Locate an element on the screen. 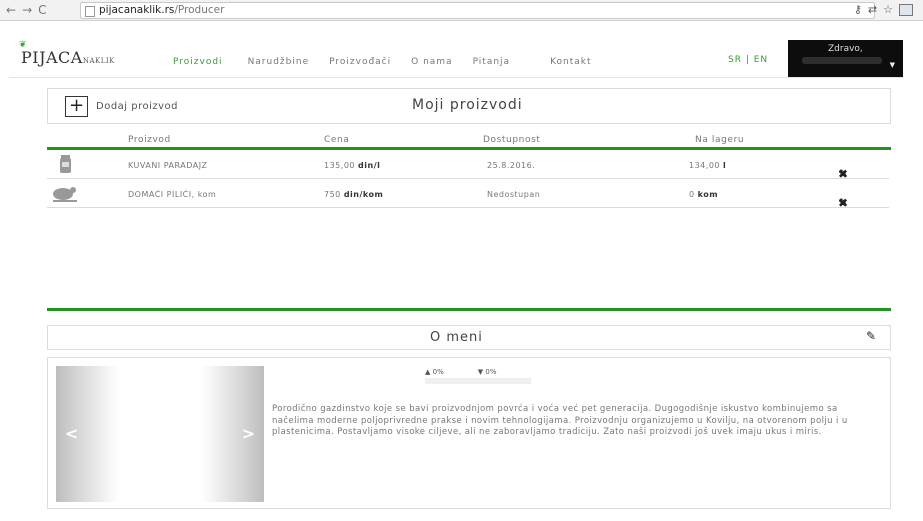 This screenshot has width=923, height=521. delete-icon: ✖ is located at coordinates (843, 203).